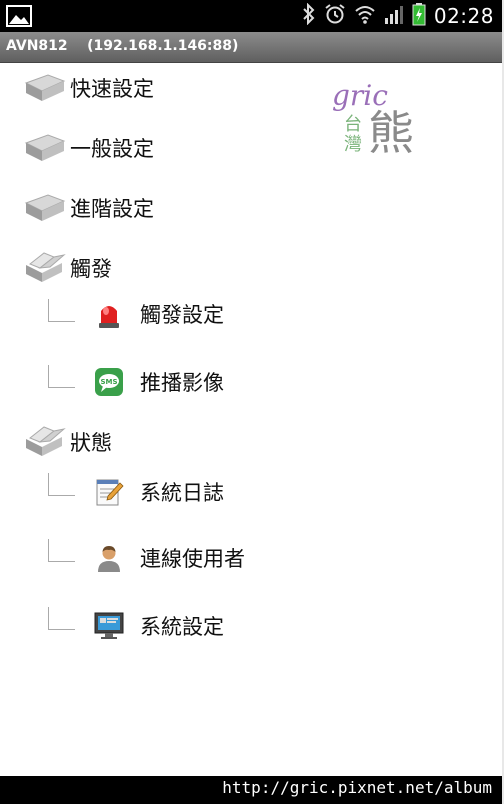 Image resolution: width=504 pixels, height=804 pixels. I want to click on menu-item-label: 連線使用者, so click(192, 559).